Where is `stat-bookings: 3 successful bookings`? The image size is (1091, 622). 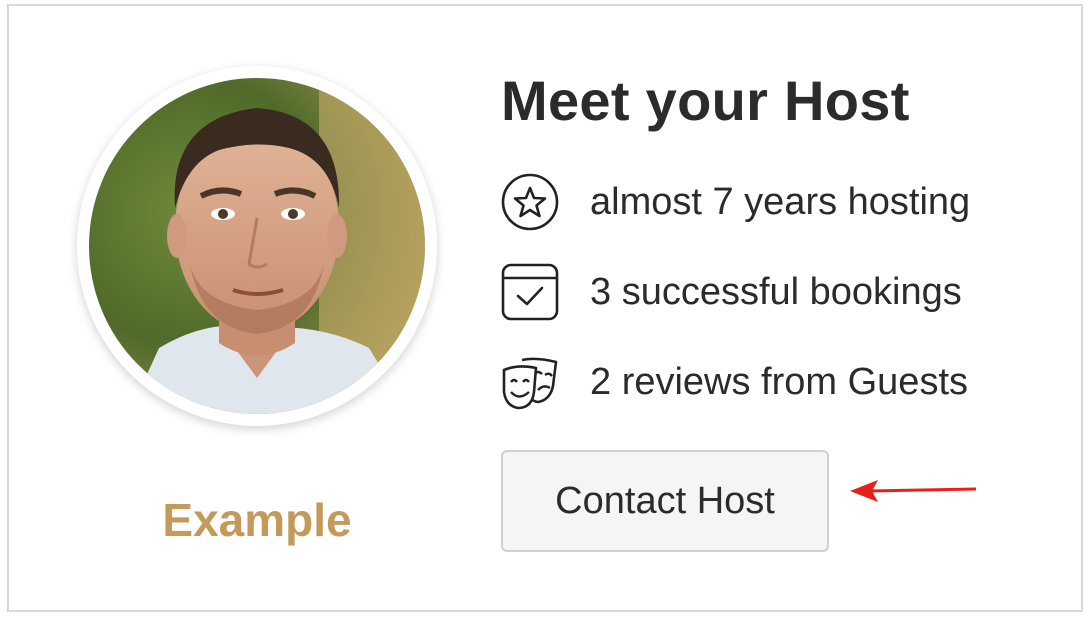
stat-bookings: 3 successful bookings is located at coordinates (731, 292).